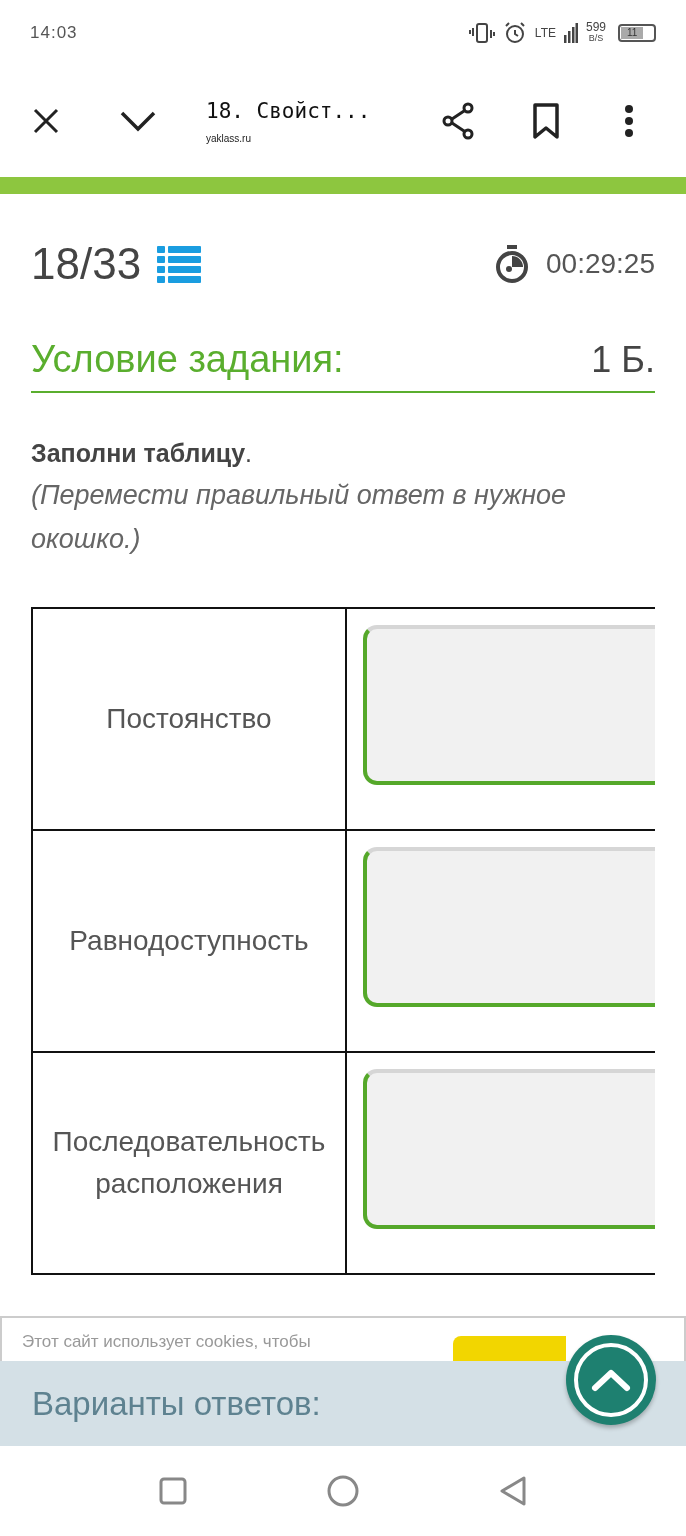  Describe the element at coordinates (623, 360) in the screenshot. I see `task-points: 1 Б.` at that location.